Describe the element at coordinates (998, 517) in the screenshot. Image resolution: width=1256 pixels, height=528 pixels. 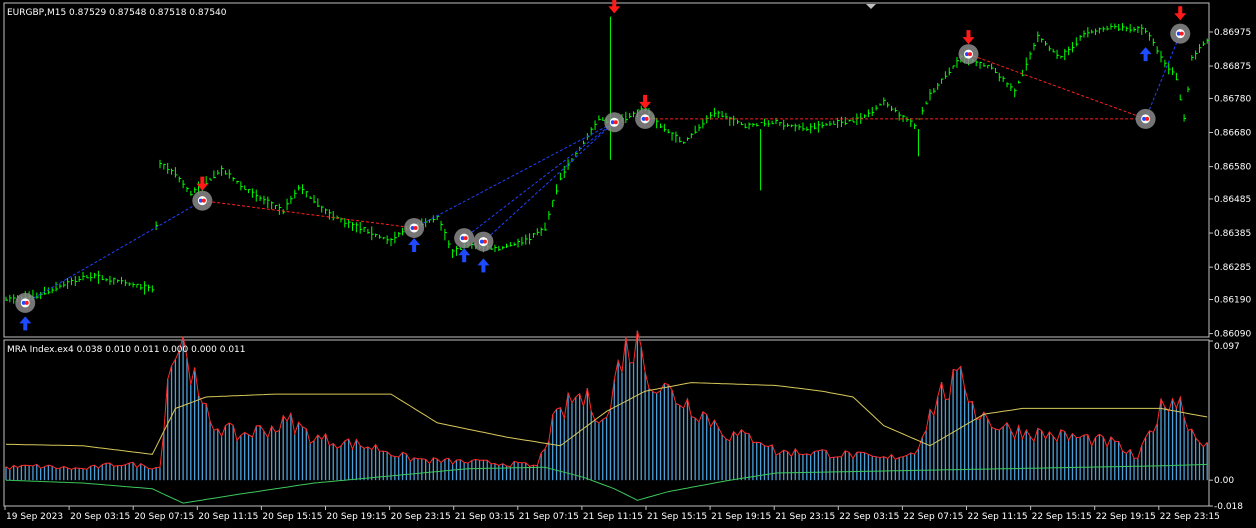
I see `time-tick-label: 22 Sep 11:15` at that location.